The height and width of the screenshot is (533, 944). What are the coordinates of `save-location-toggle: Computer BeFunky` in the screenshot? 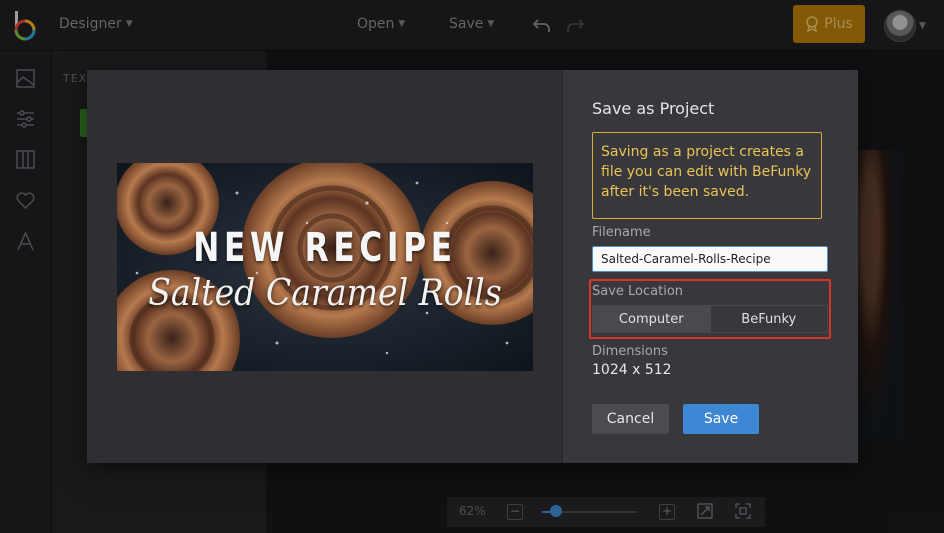 It's located at (710, 319).